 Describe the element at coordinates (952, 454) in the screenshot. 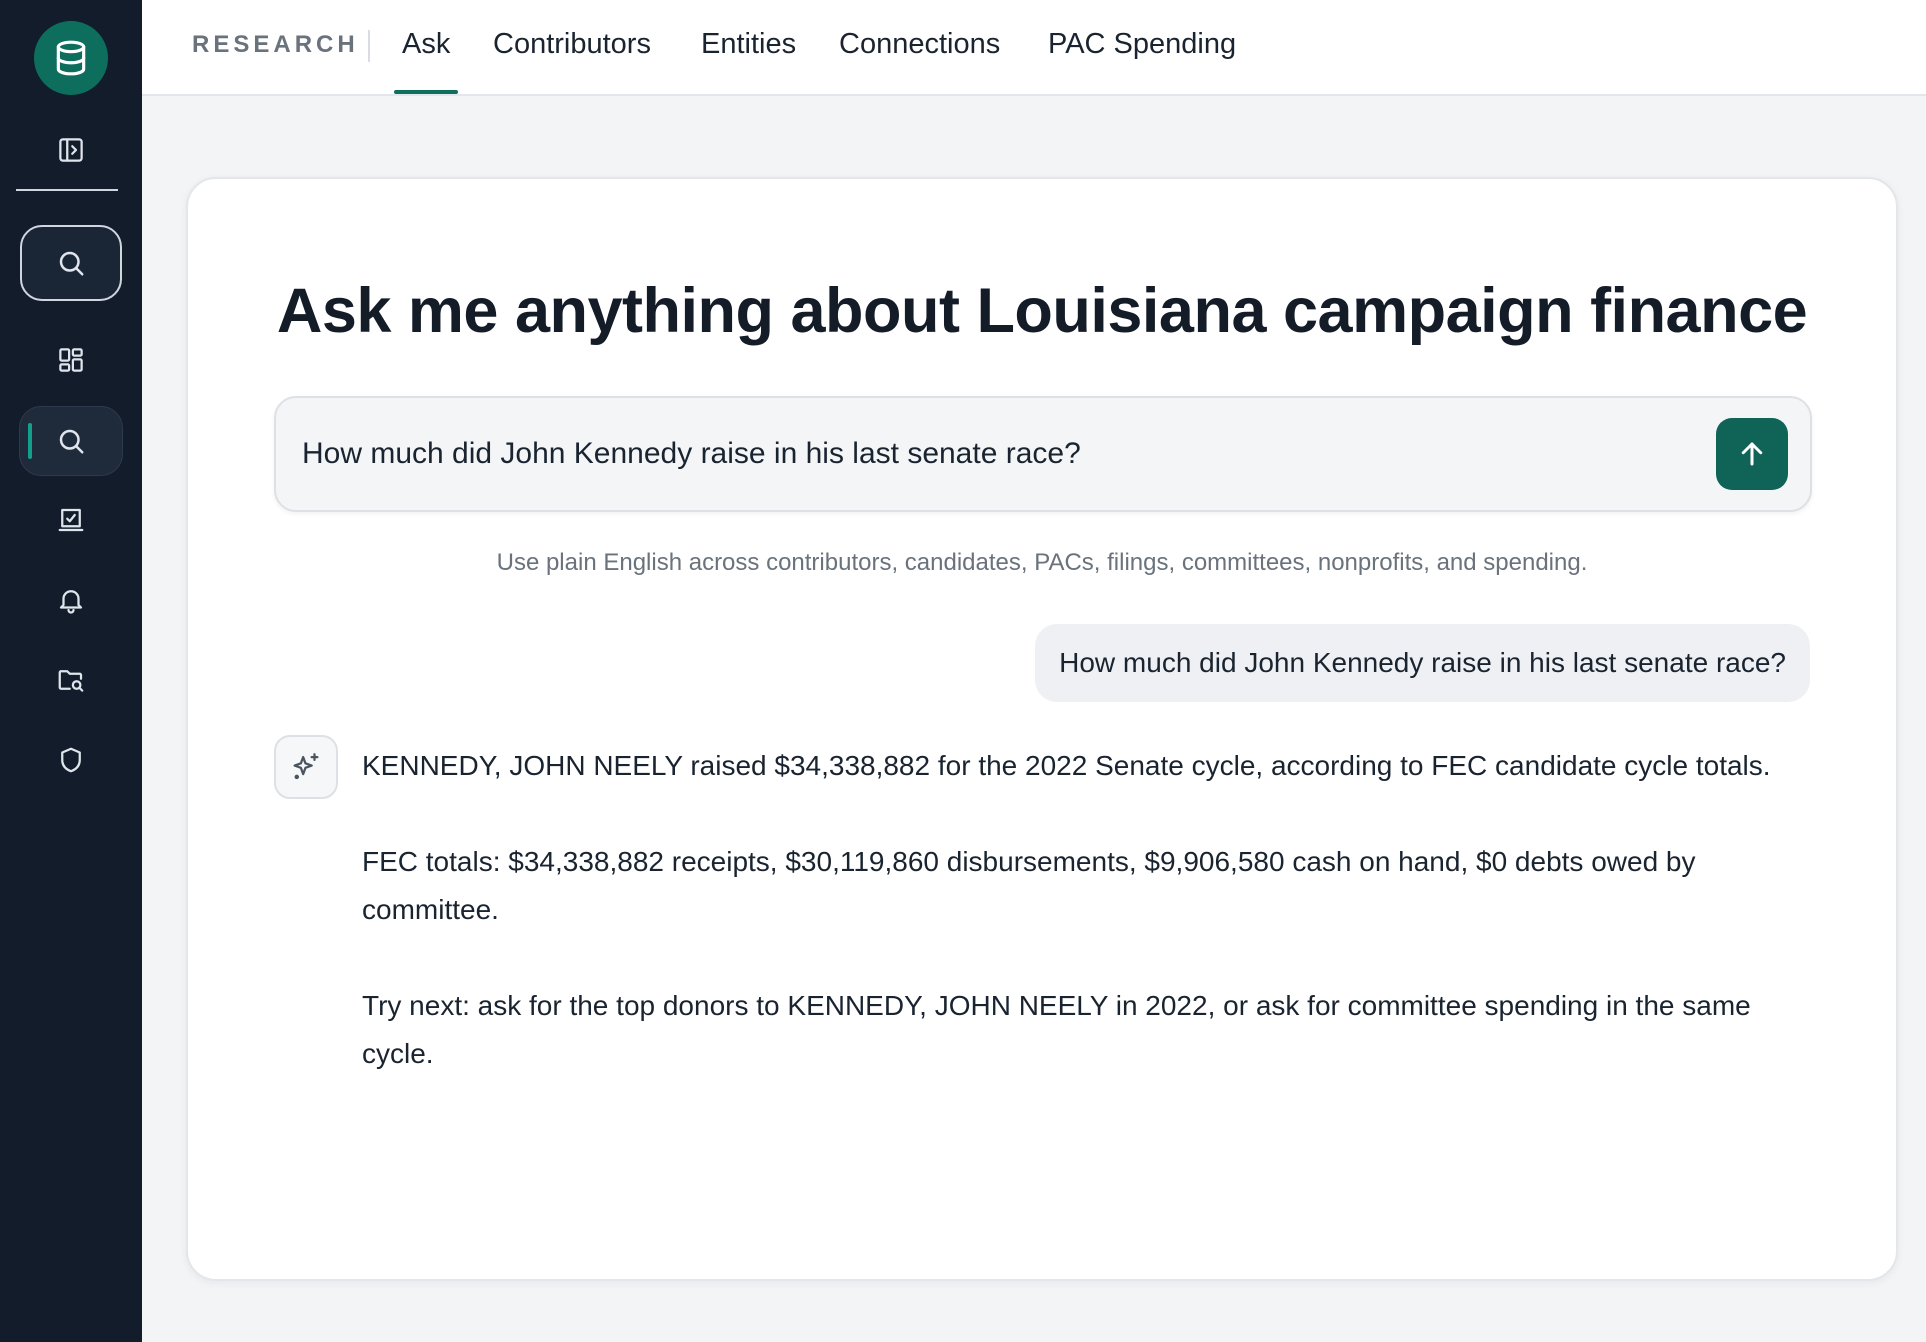

I see `question-input` at that location.